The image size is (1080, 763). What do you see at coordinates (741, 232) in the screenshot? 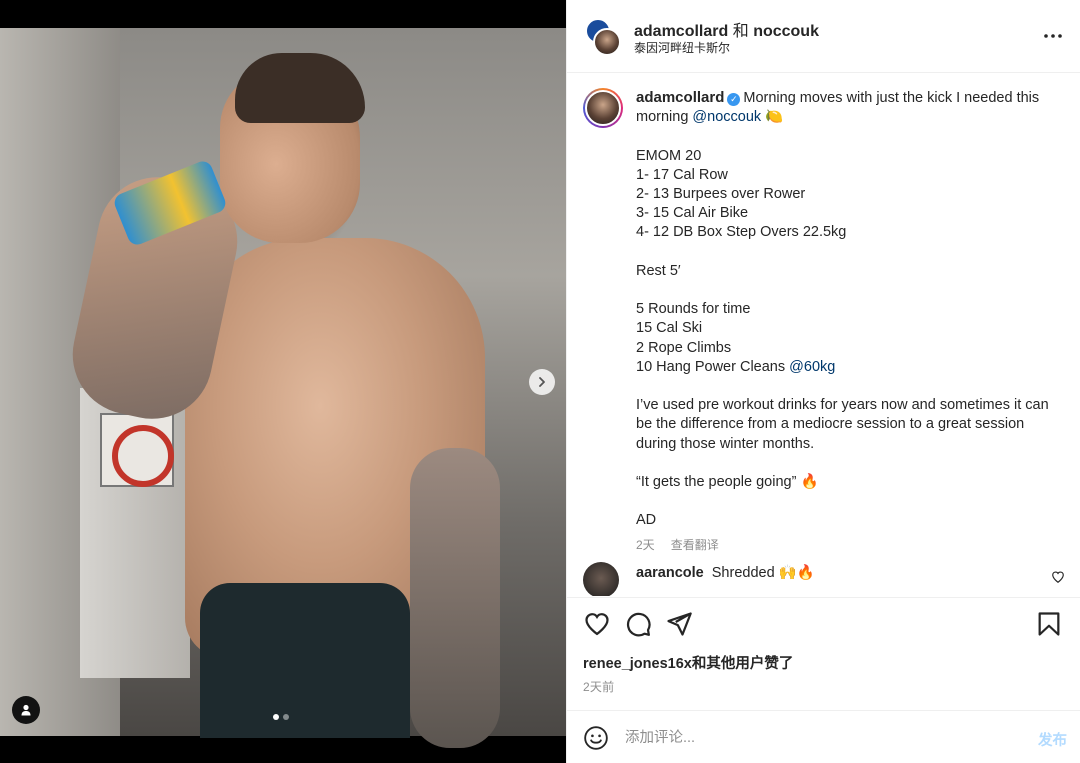
I see `caption-line: 4- 12 DB Box Step Overs 22.5kg` at bounding box center [741, 232].